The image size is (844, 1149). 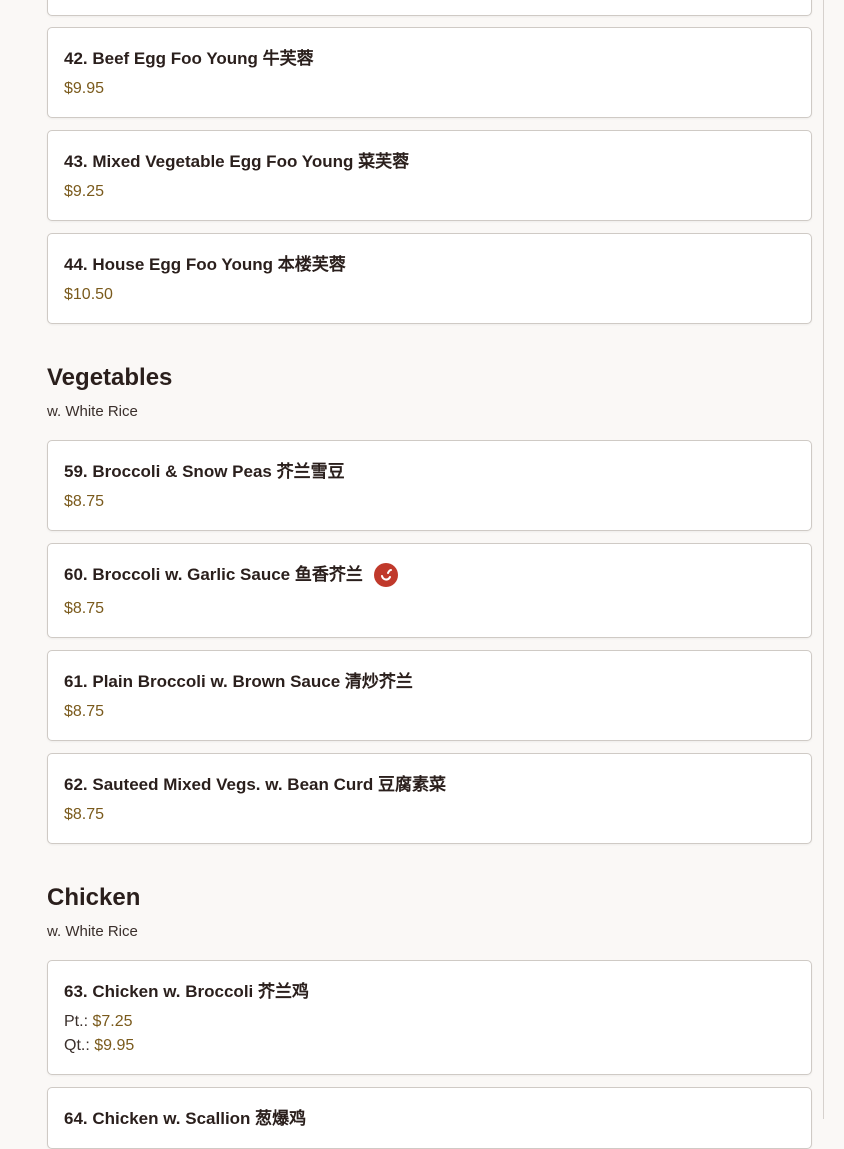 I want to click on menu-item-name: 44. House Egg Foo Young 本楼芙蓉, so click(x=205, y=264).